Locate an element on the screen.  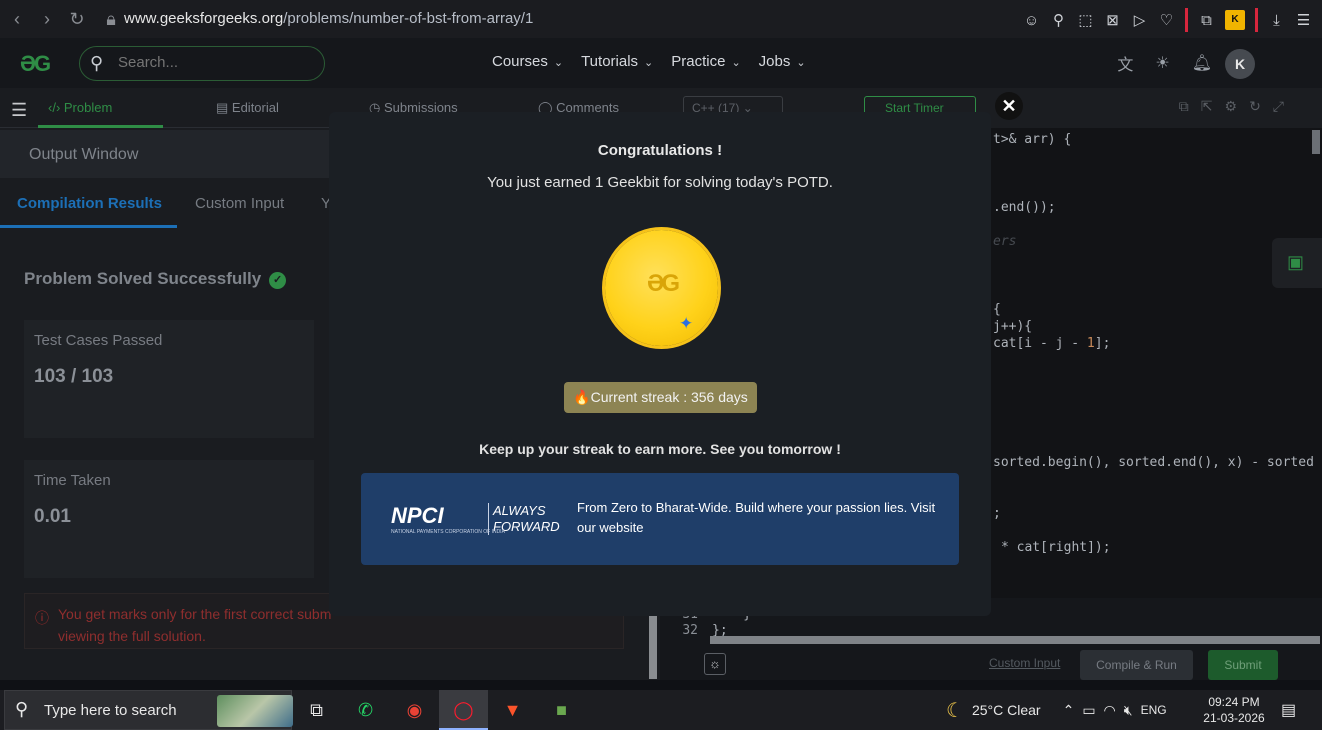
clock-time: 09:24 PM is located at coordinates (1234, 702).